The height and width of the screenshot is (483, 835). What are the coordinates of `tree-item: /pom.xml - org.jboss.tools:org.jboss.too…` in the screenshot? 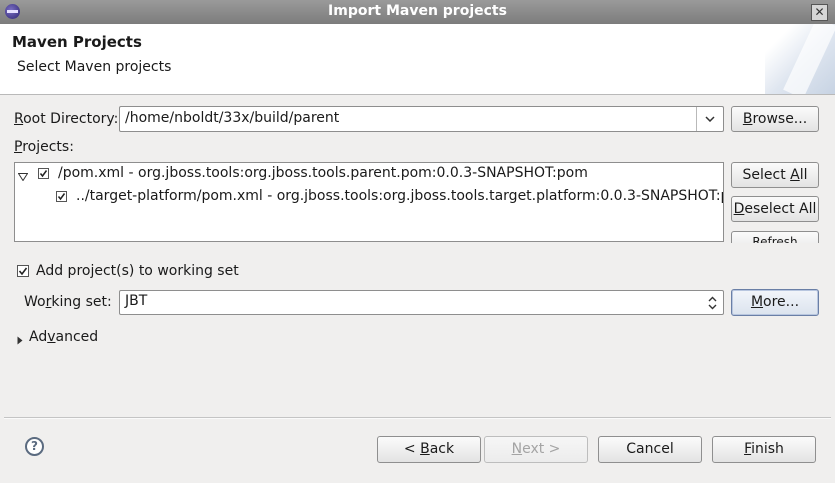 It's located at (323, 173).